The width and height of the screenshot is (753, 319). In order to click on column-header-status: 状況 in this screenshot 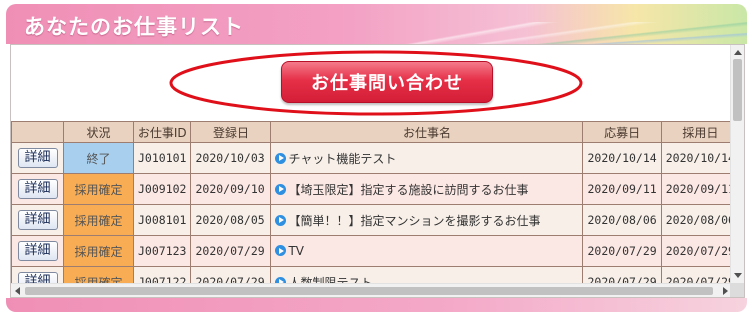, I will do `click(98, 132)`.